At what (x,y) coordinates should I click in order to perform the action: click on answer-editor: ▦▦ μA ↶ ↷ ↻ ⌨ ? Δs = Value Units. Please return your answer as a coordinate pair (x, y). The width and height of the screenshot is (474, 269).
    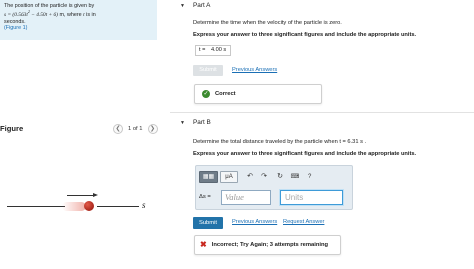
    Looking at the image, I should click on (274, 187).